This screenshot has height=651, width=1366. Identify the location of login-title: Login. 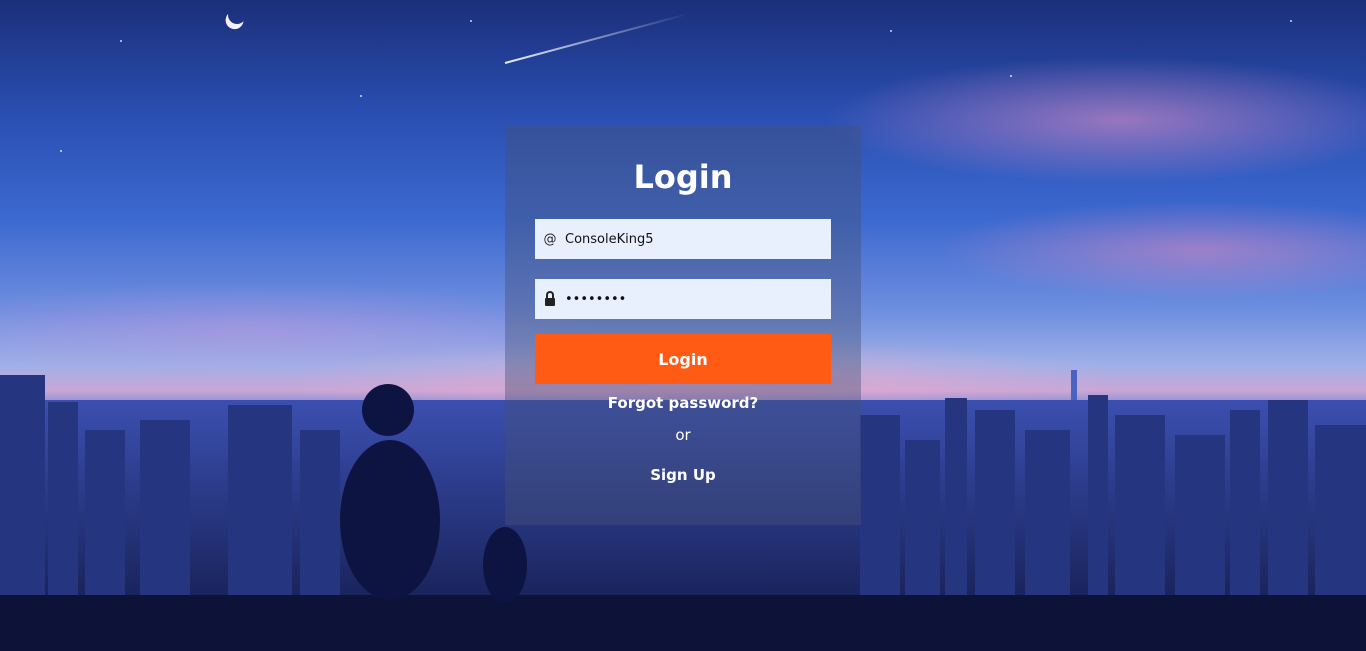
(683, 177).